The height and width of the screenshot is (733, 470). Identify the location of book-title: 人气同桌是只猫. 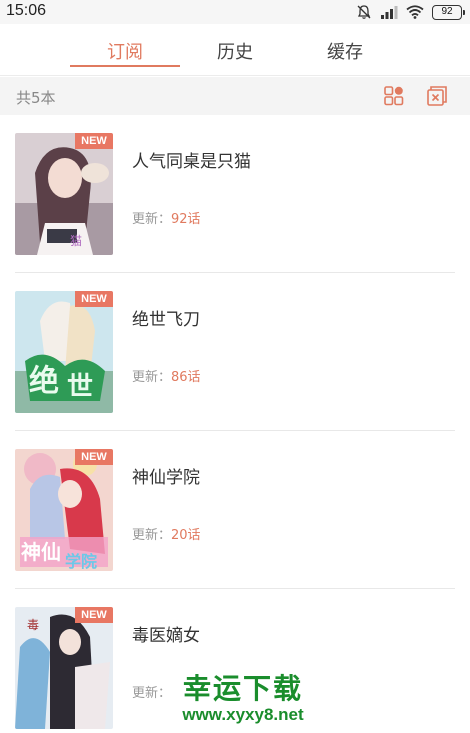
(191, 162).